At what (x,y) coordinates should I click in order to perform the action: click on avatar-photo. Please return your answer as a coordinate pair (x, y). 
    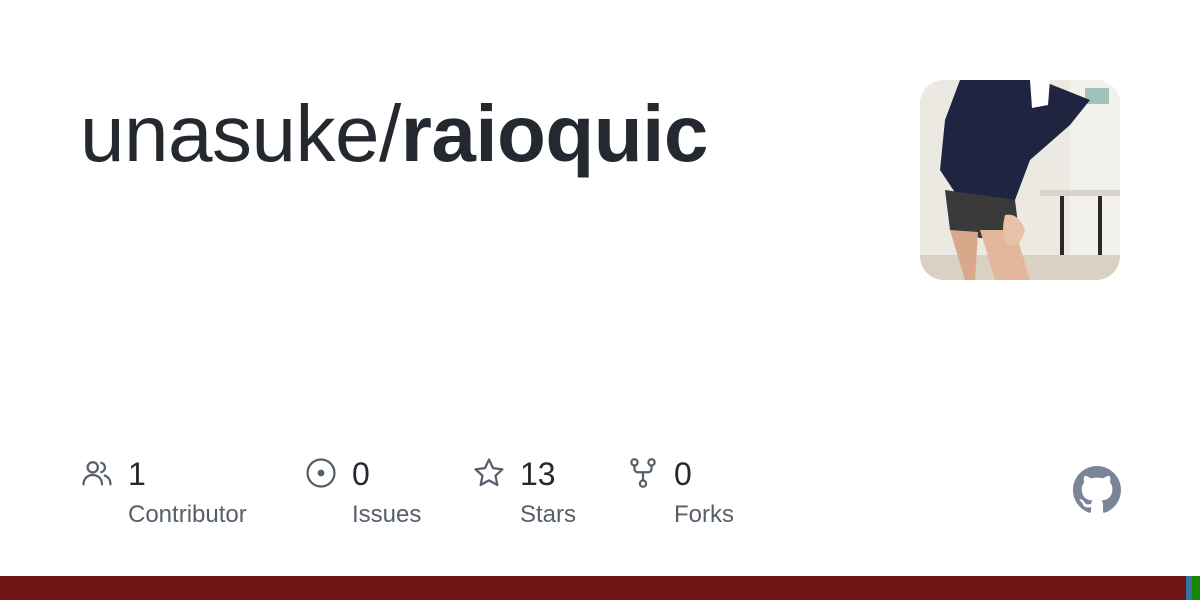
    Looking at the image, I should click on (1020, 180).